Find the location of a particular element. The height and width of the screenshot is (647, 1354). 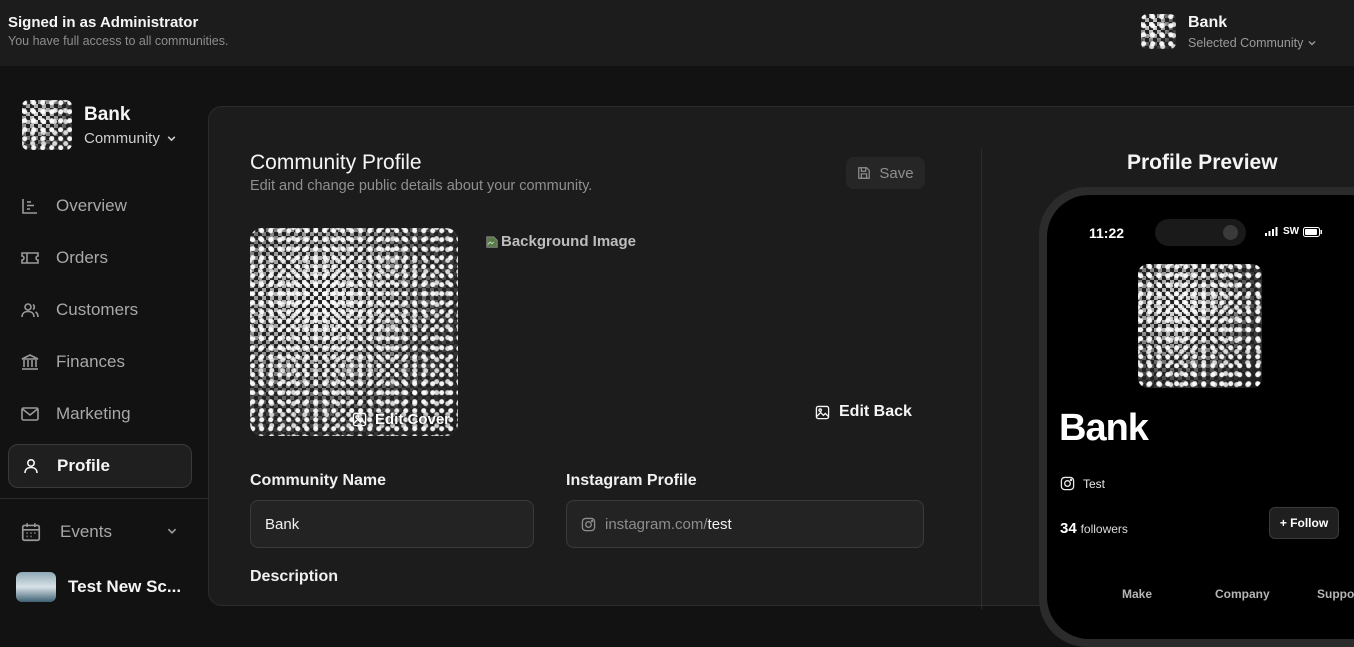

edit-back-label: Edit Back is located at coordinates (875, 411).